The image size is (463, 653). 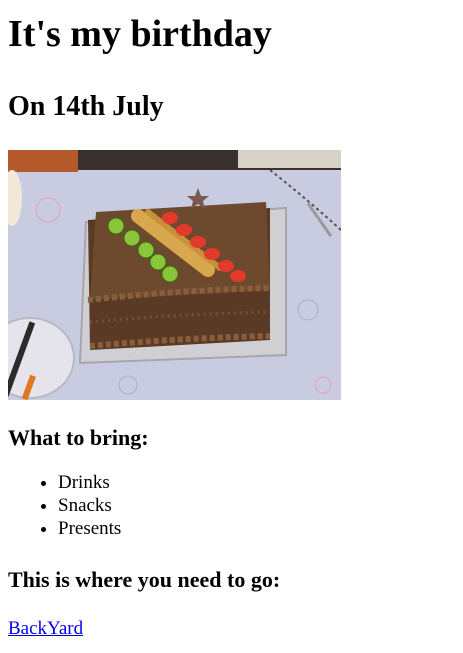 What do you see at coordinates (86, 106) in the screenshot?
I see `date-subtitle: On 14th July` at bounding box center [86, 106].